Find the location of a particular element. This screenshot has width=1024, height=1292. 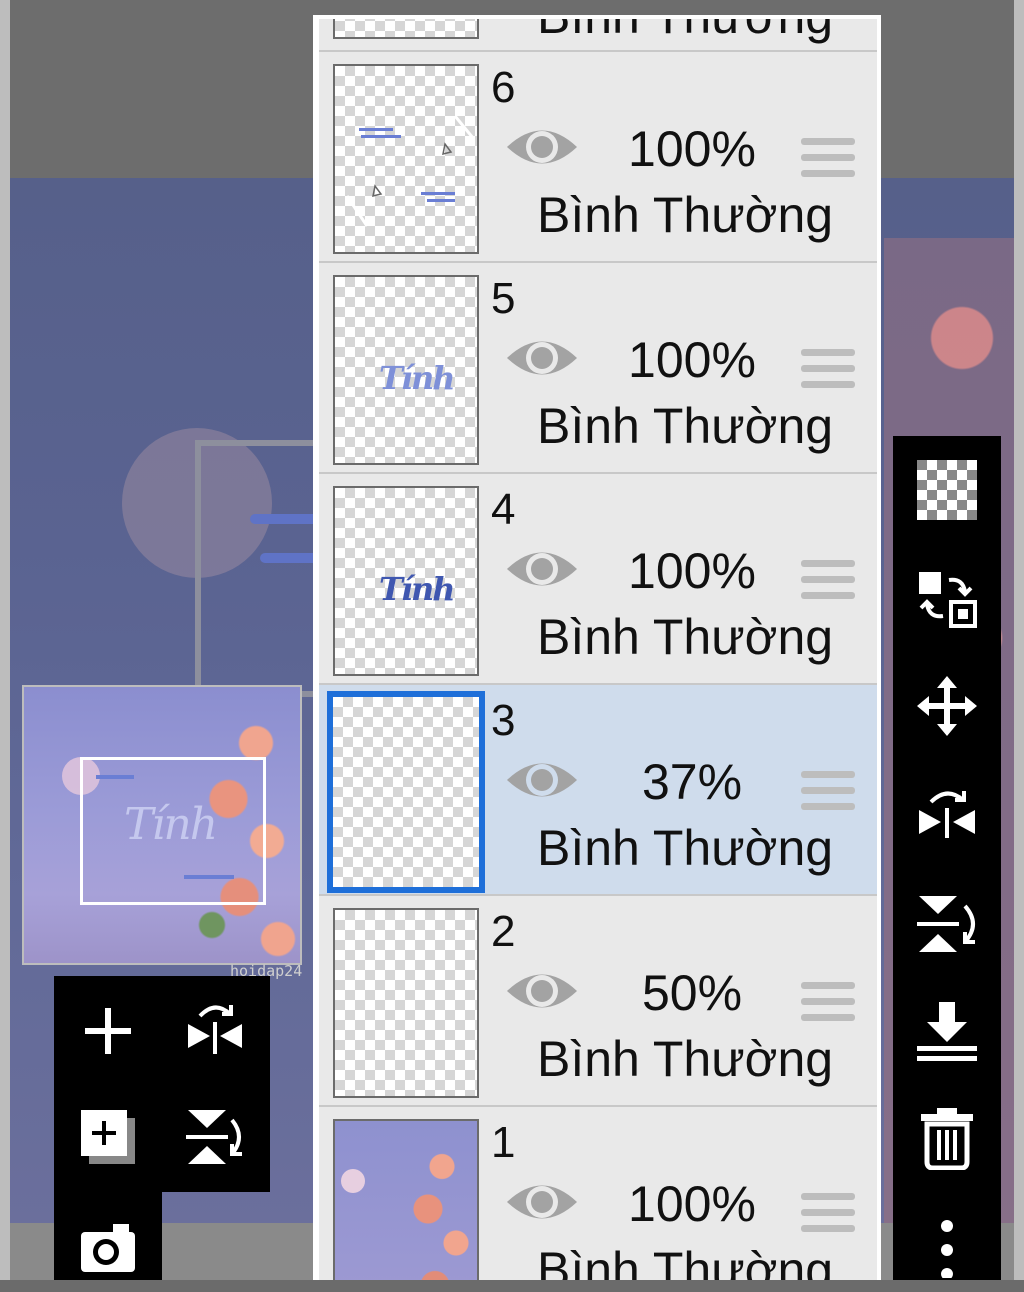

move-button is located at coordinates (947, 706).